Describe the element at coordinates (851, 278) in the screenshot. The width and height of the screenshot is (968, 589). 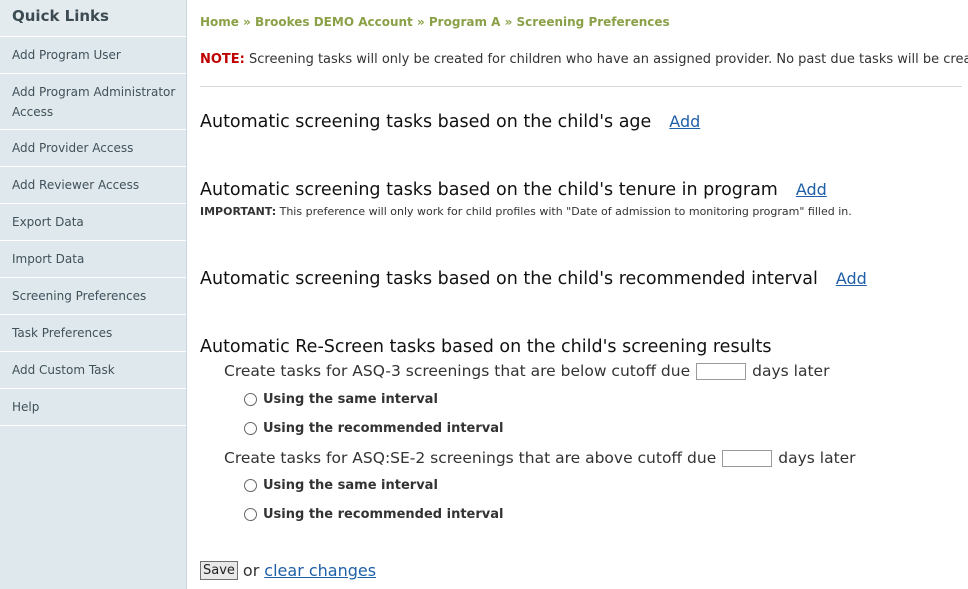
I see `add-interval-task-link: Add` at that location.